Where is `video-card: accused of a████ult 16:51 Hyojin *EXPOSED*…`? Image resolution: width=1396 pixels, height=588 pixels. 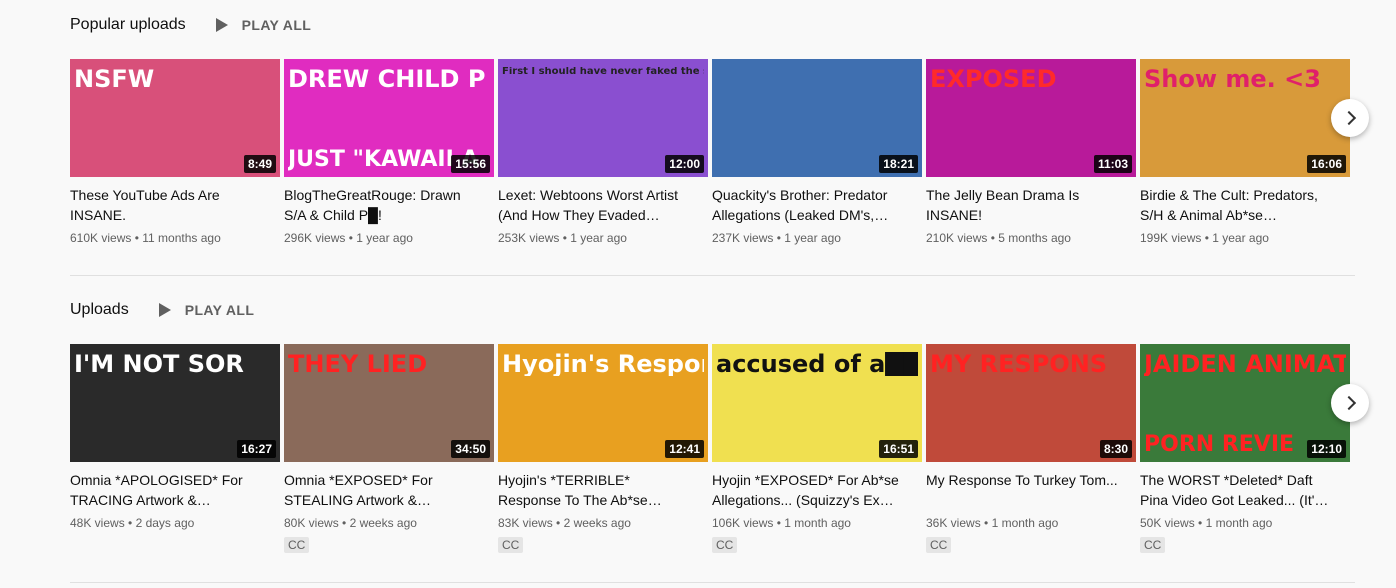
video-card: accused of a████ult 16:51 Hyojin *EXPOSED*… is located at coordinates (817, 449).